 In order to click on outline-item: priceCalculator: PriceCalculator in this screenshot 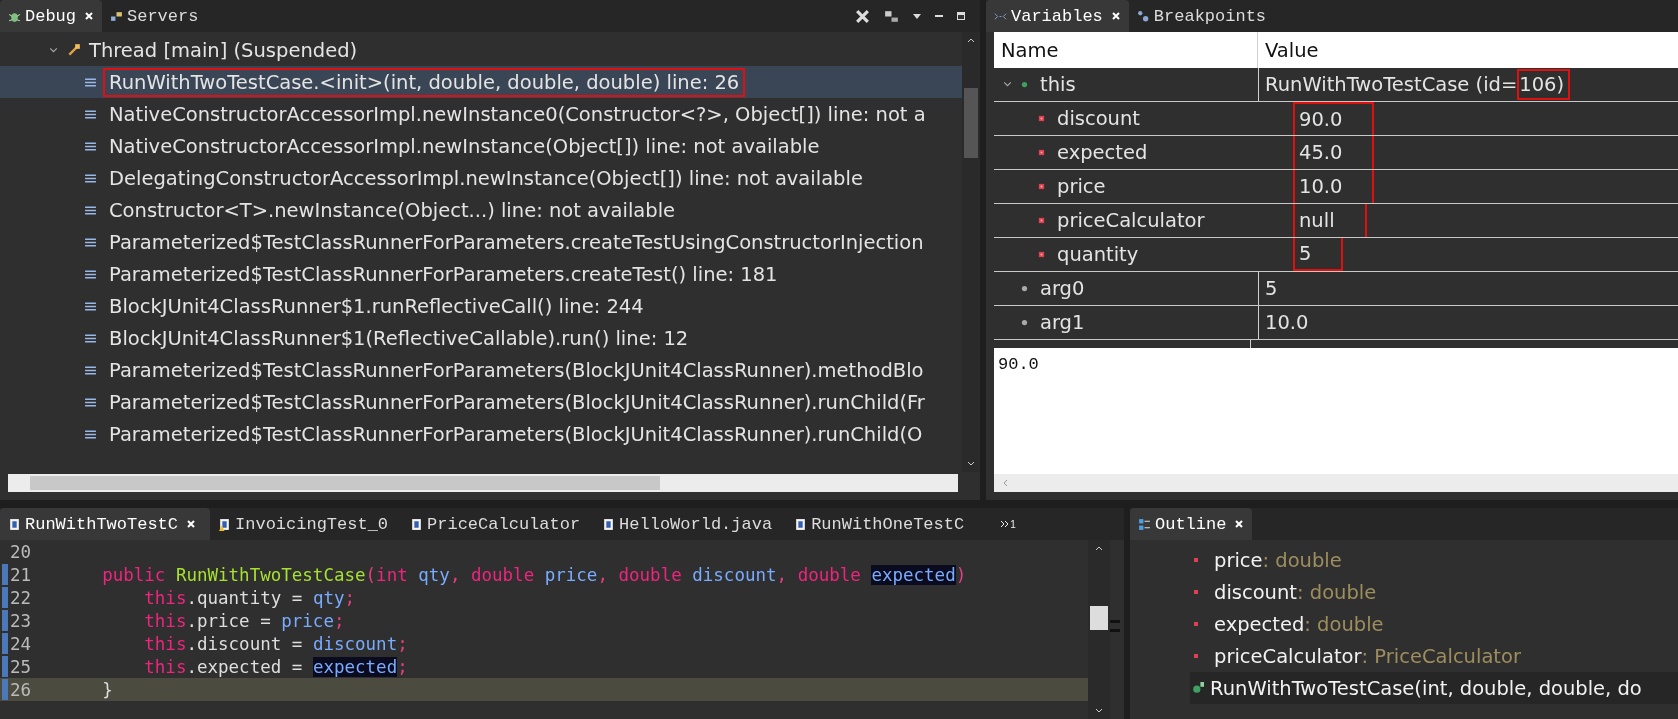, I will do `click(1404, 656)`.